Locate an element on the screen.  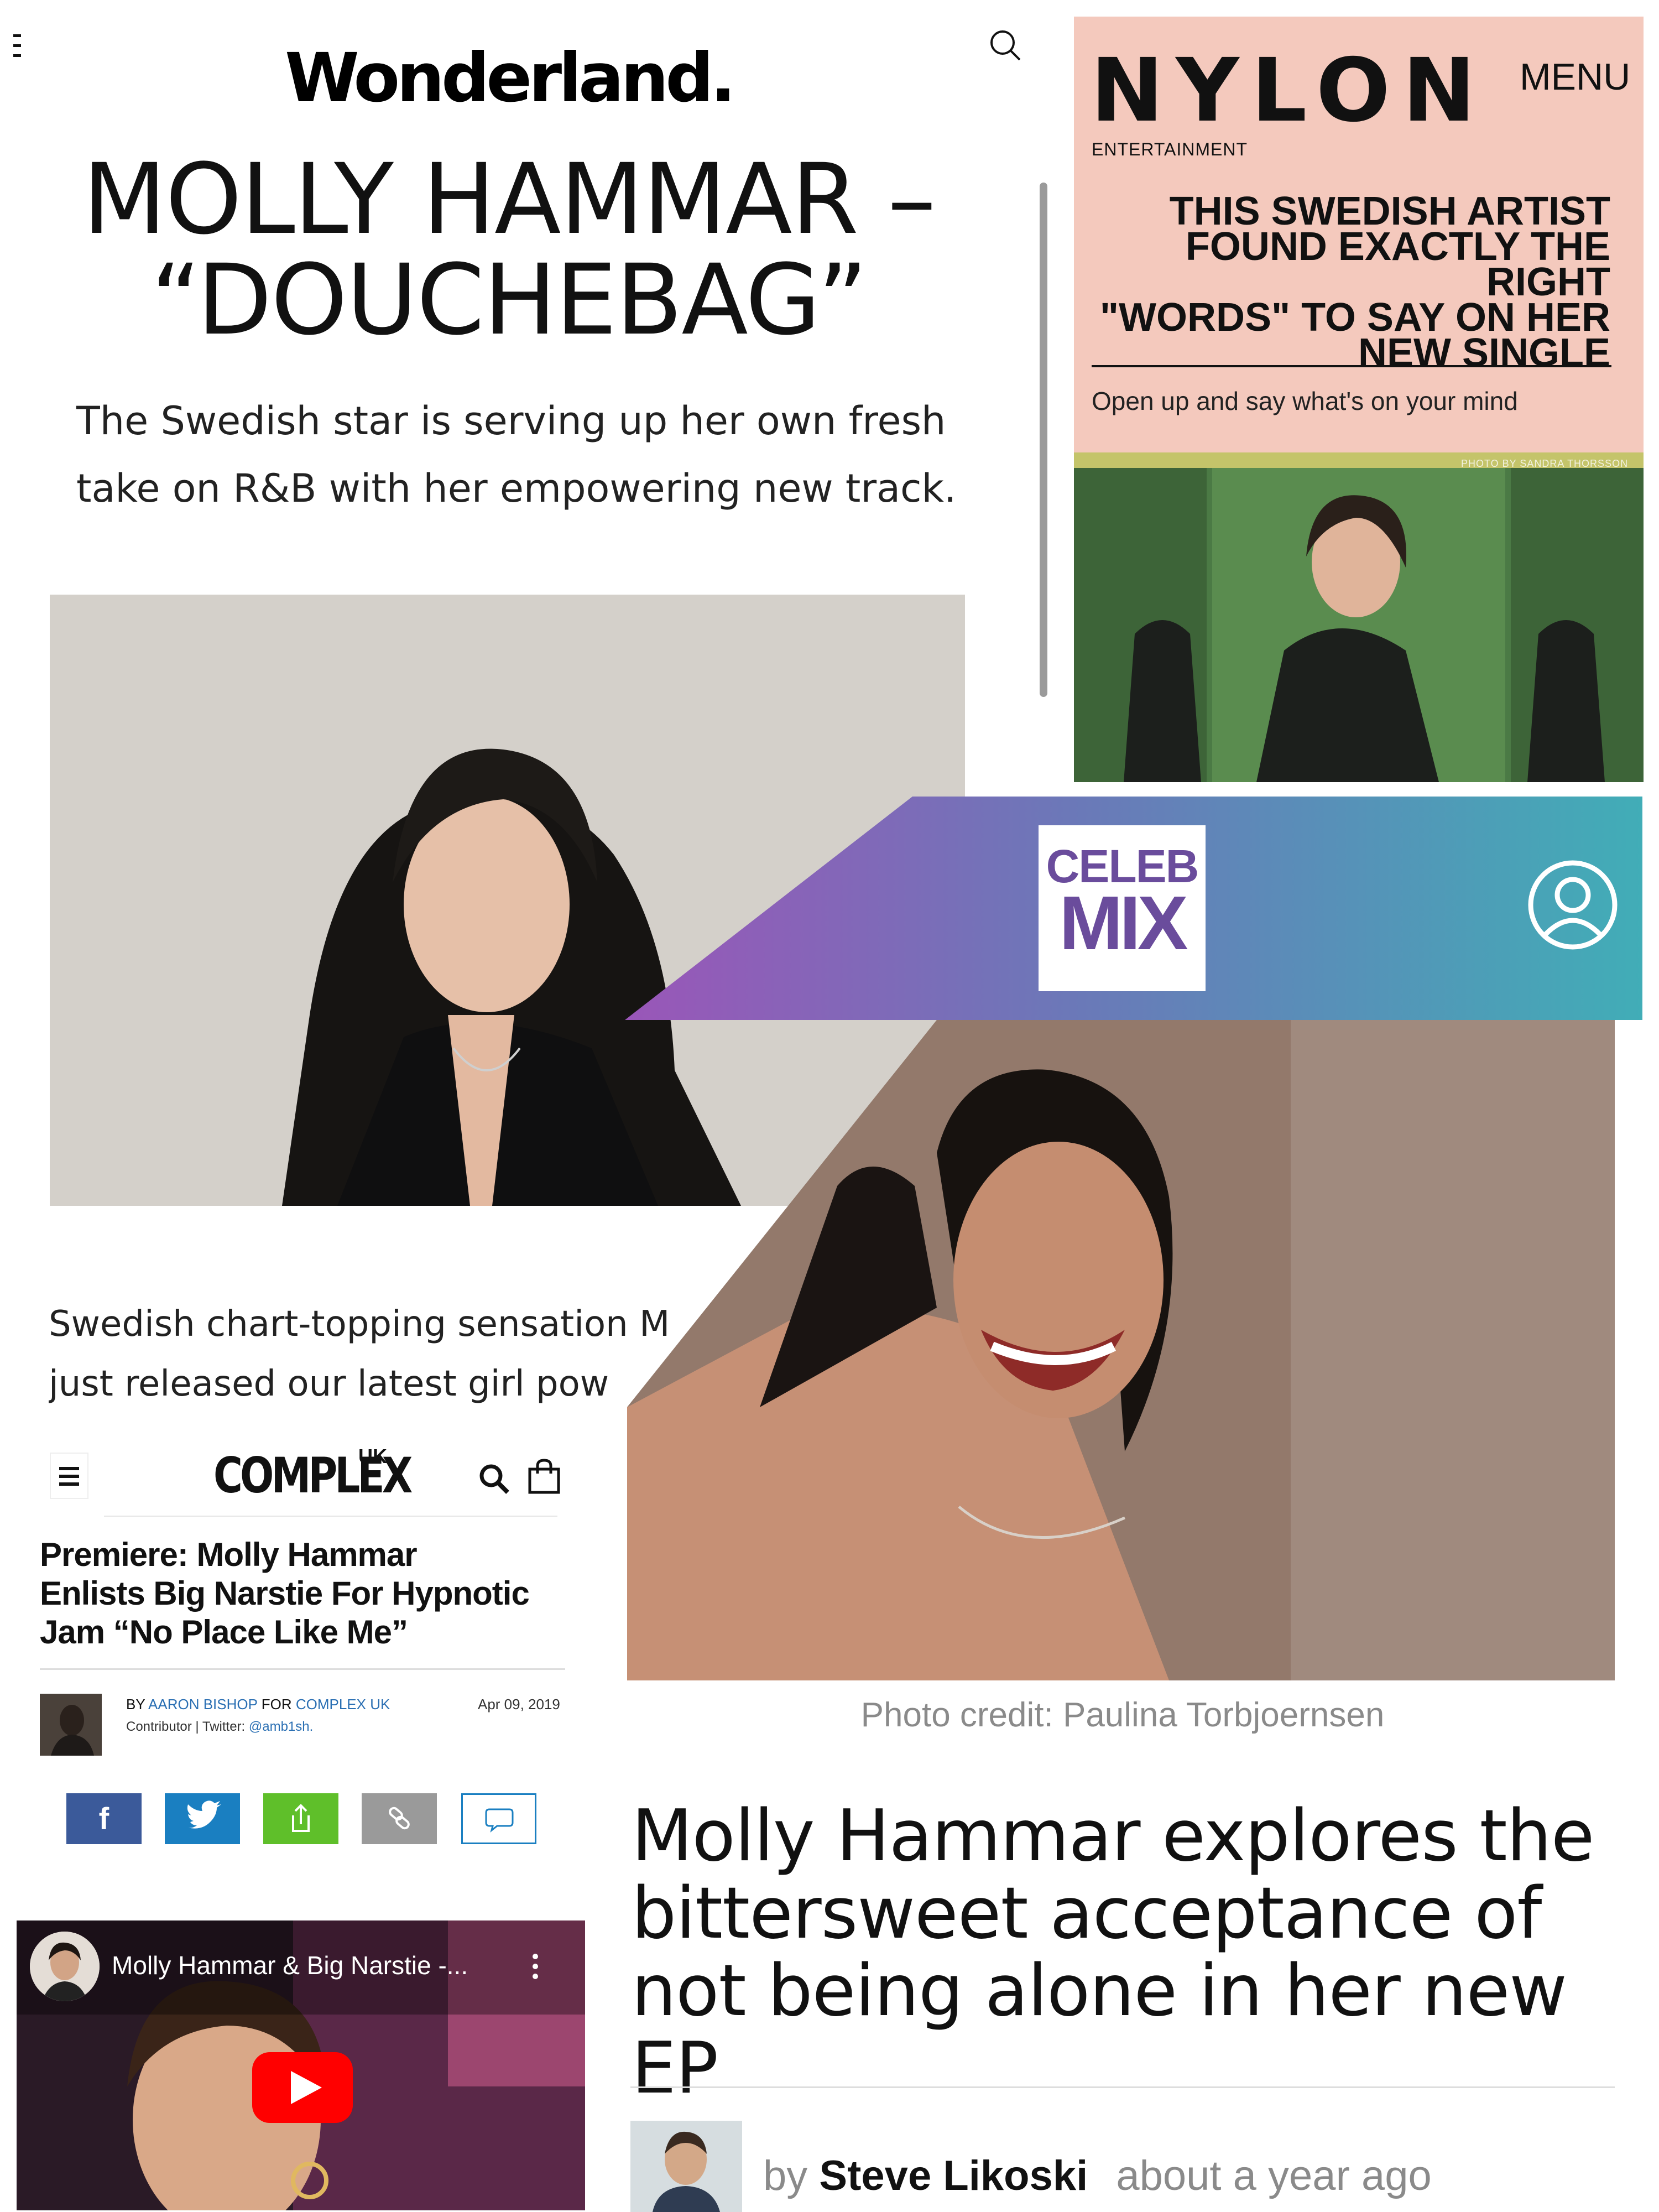
byline: by Steve Likoski about a year ago is located at coordinates (1097, 2175).